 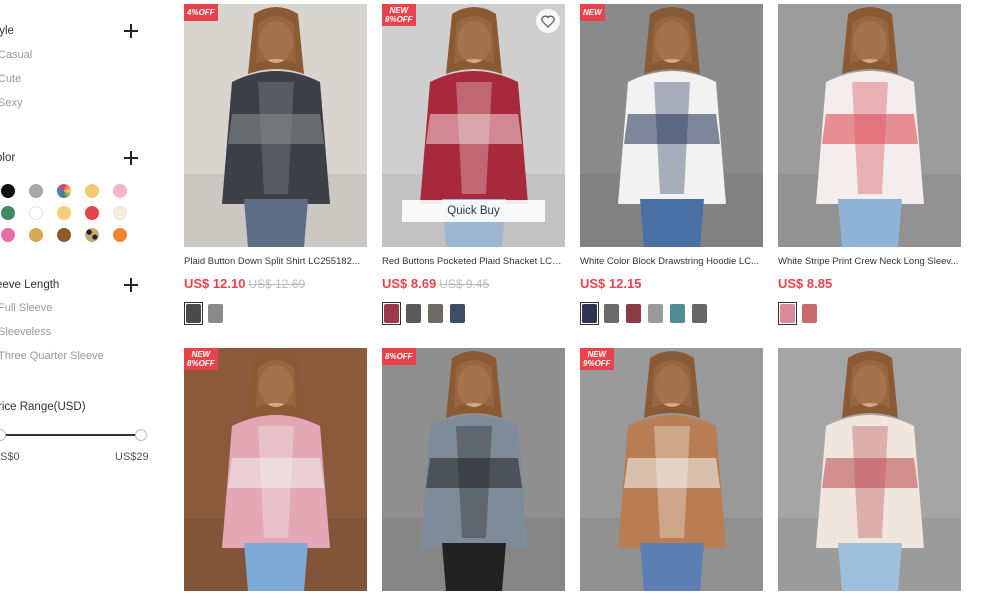 I want to click on product-price: US$ 8.69 US$ 9.45, so click(x=435, y=283).